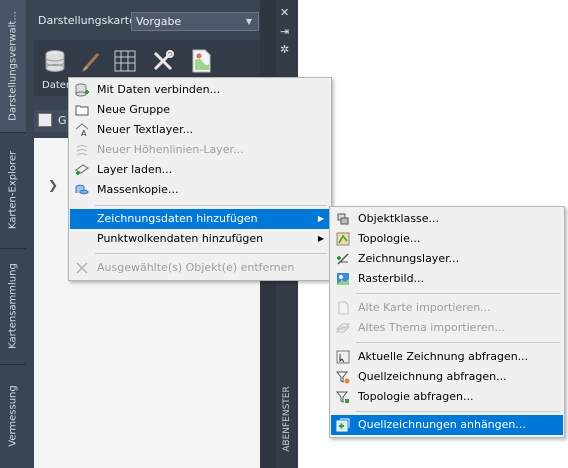 The image size is (568, 468). I want to click on layer-view-icon, so click(45, 120).